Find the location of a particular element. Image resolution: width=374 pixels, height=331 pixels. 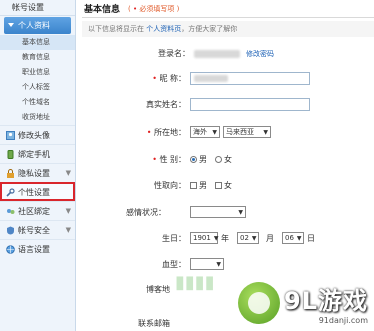

realname-row: 真实姓名： is located at coordinates (196, 104).